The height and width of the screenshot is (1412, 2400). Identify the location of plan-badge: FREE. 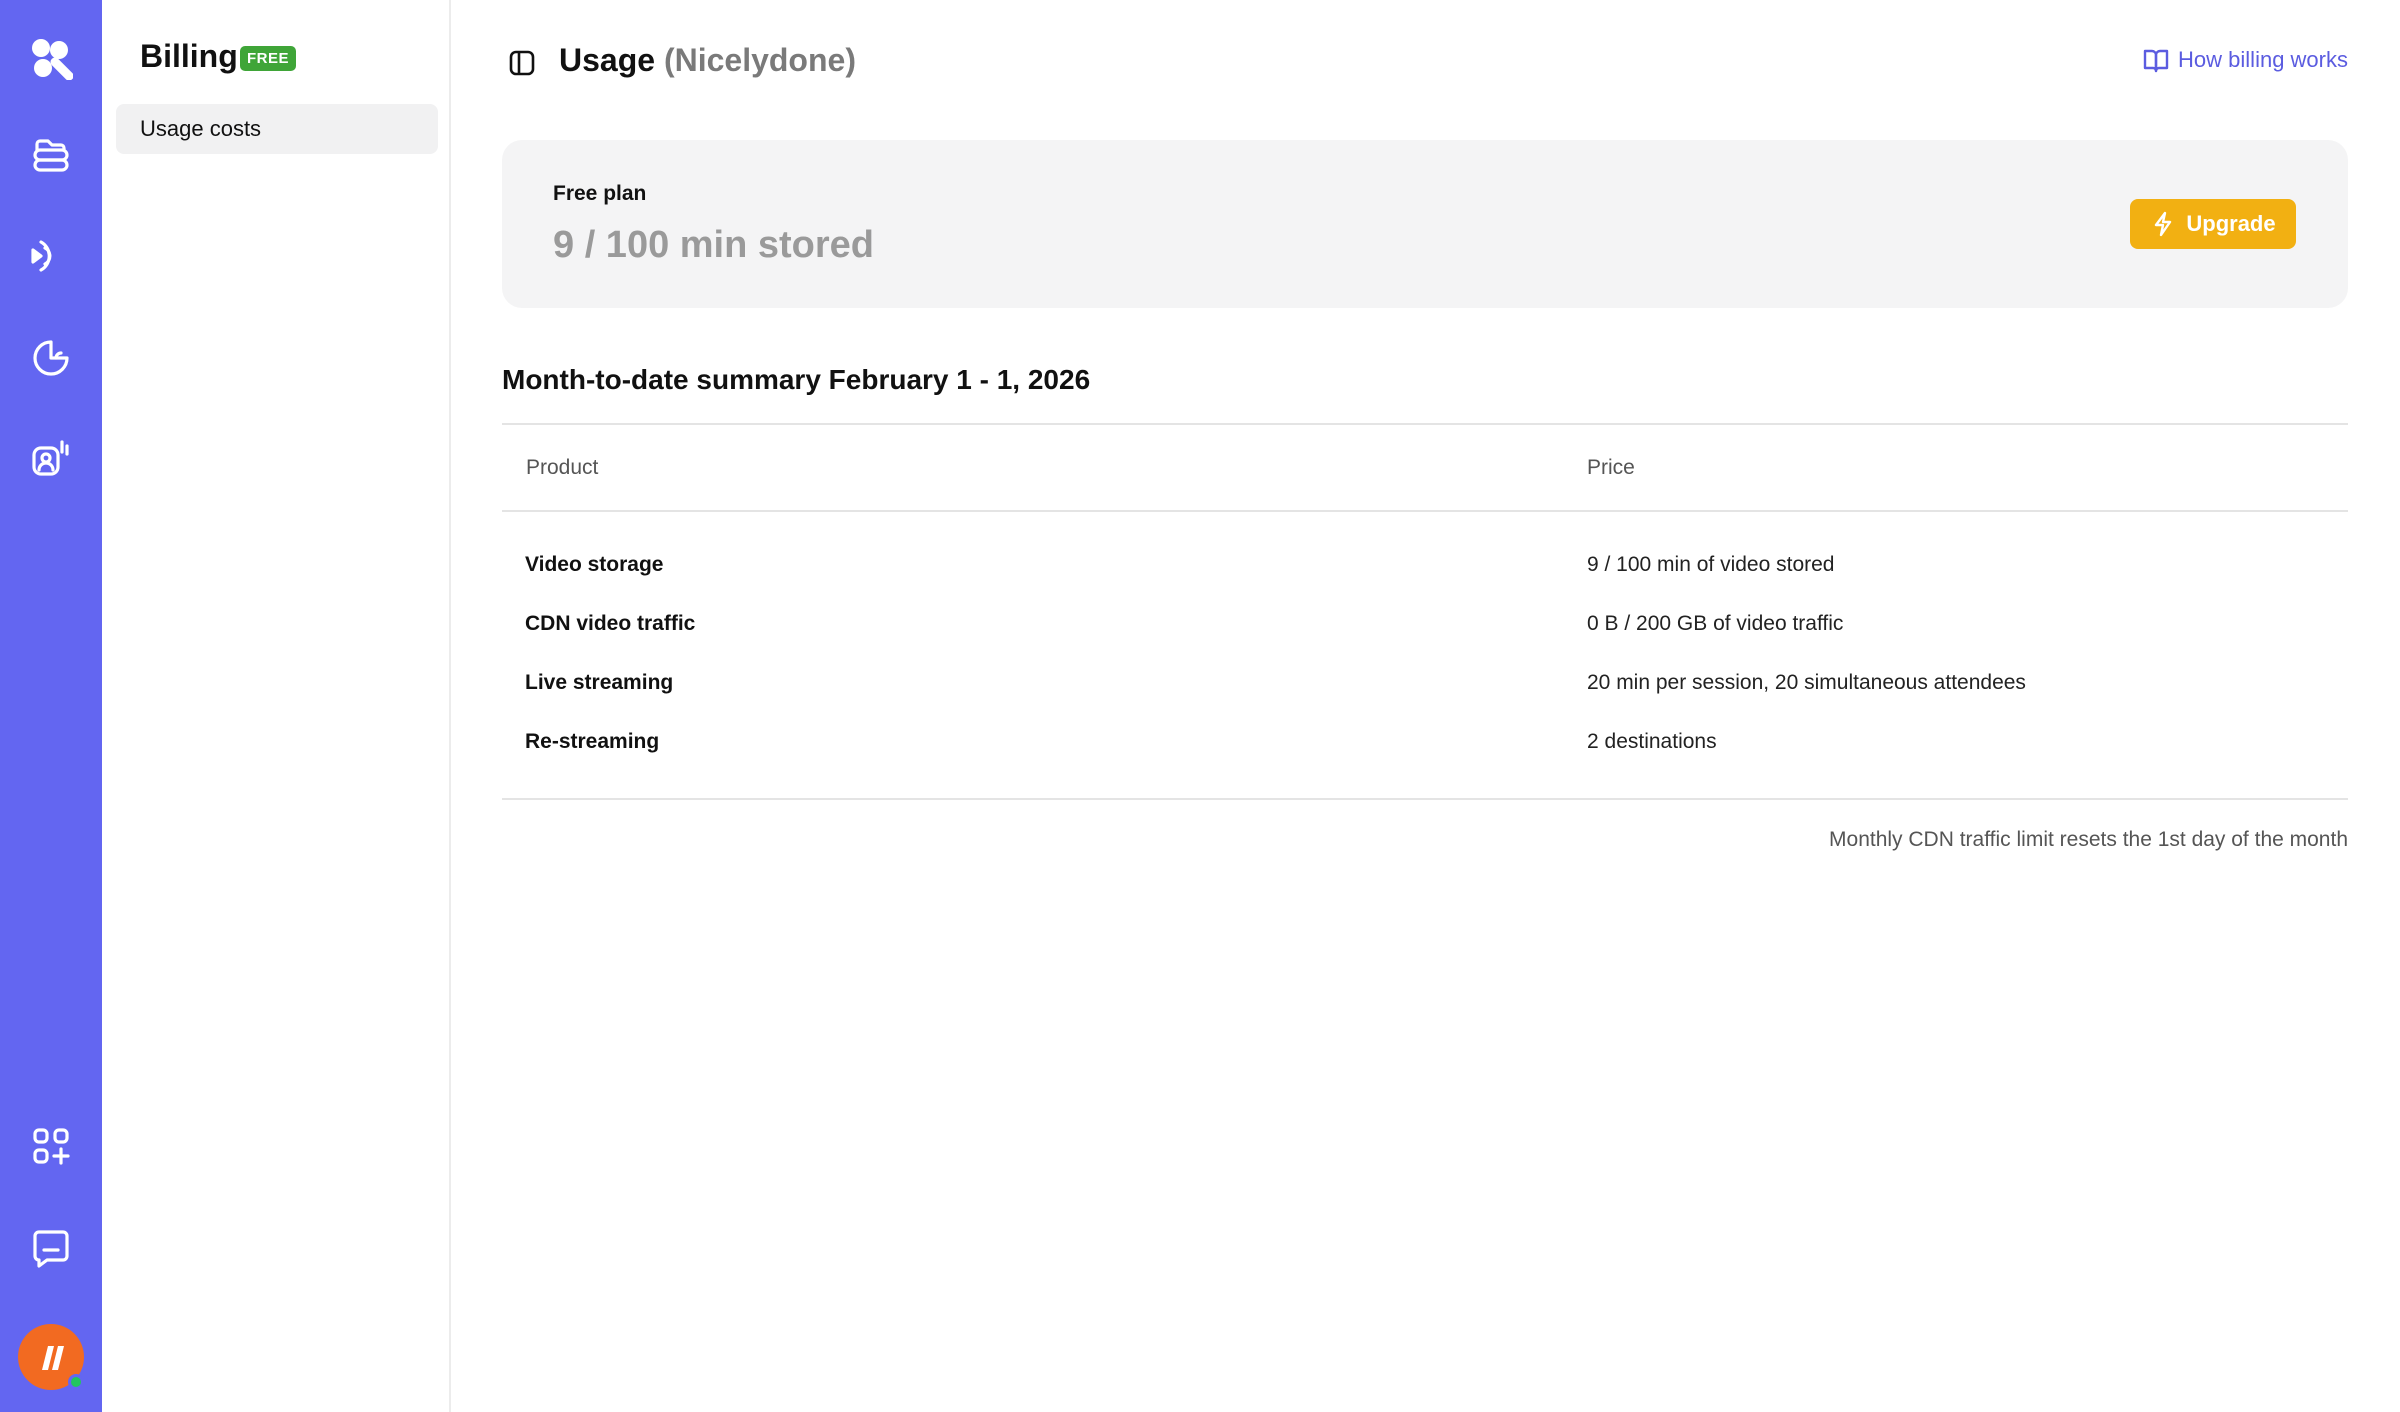
(268, 58).